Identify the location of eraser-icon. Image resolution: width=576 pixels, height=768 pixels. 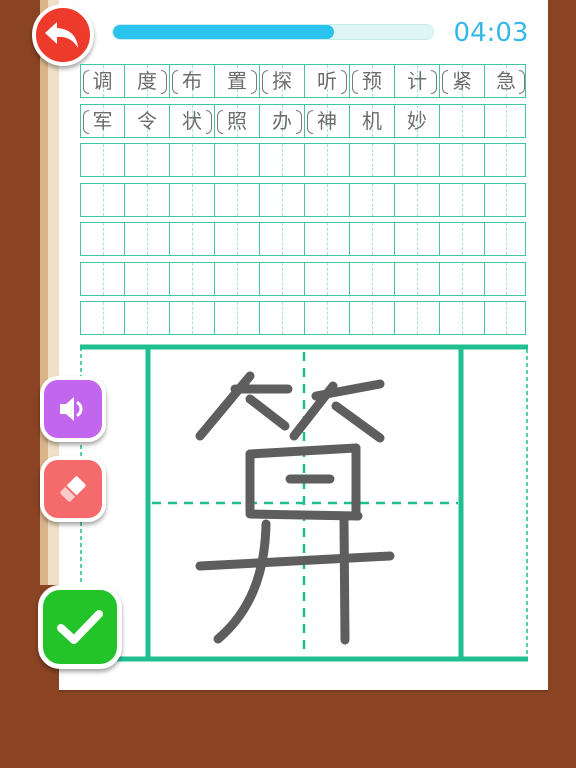
(72, 489).